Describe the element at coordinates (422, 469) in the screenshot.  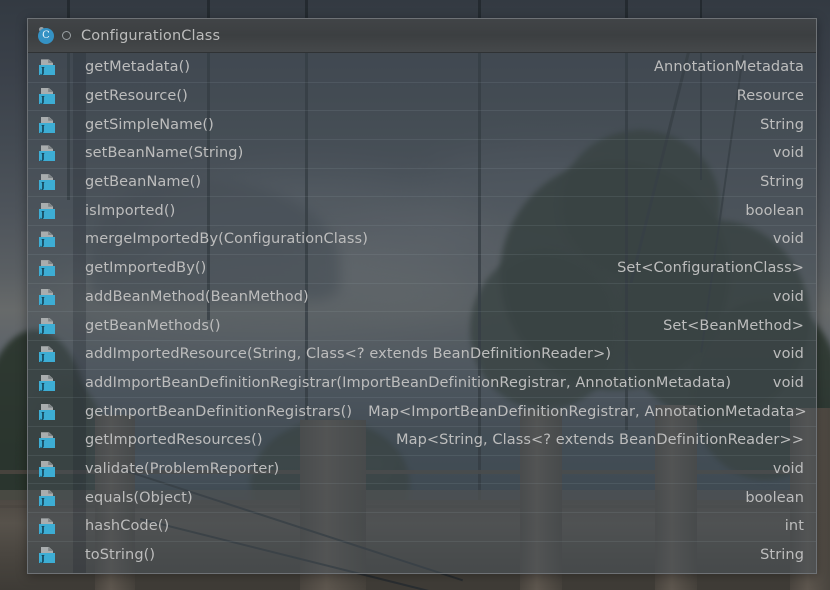
I see `member-row: Jvalidate(ProblemReporter) void` at that location.